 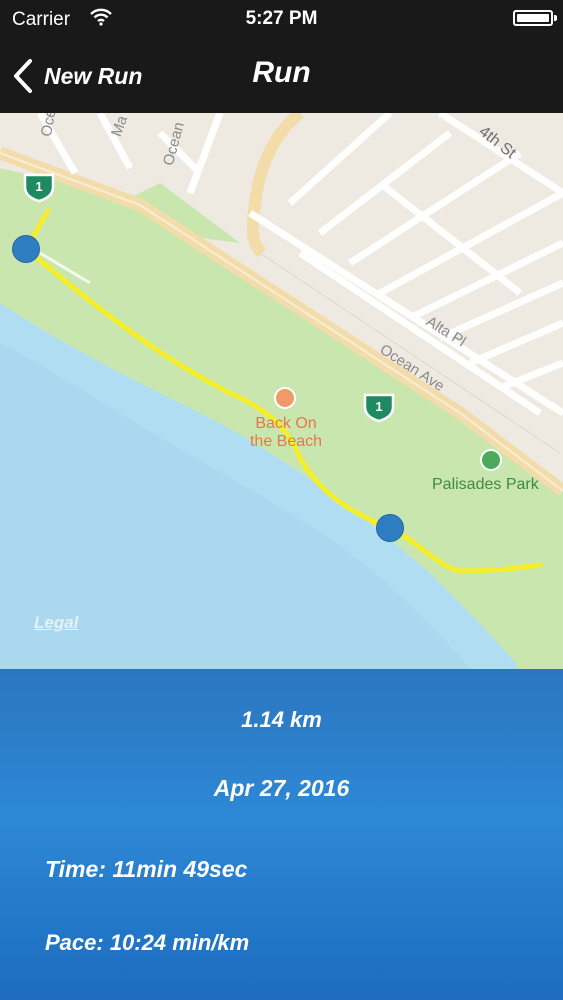 I want to click on run-date: Apr 27, 2016, so click(x=281, y=788).